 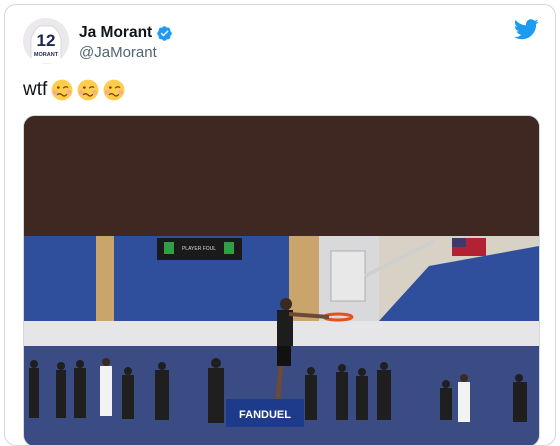 What do you see at coordinates (265, 415) in the screenshot?
I see `sponsor-banner-text: FANDUEL` at bounding box center [265, 415].